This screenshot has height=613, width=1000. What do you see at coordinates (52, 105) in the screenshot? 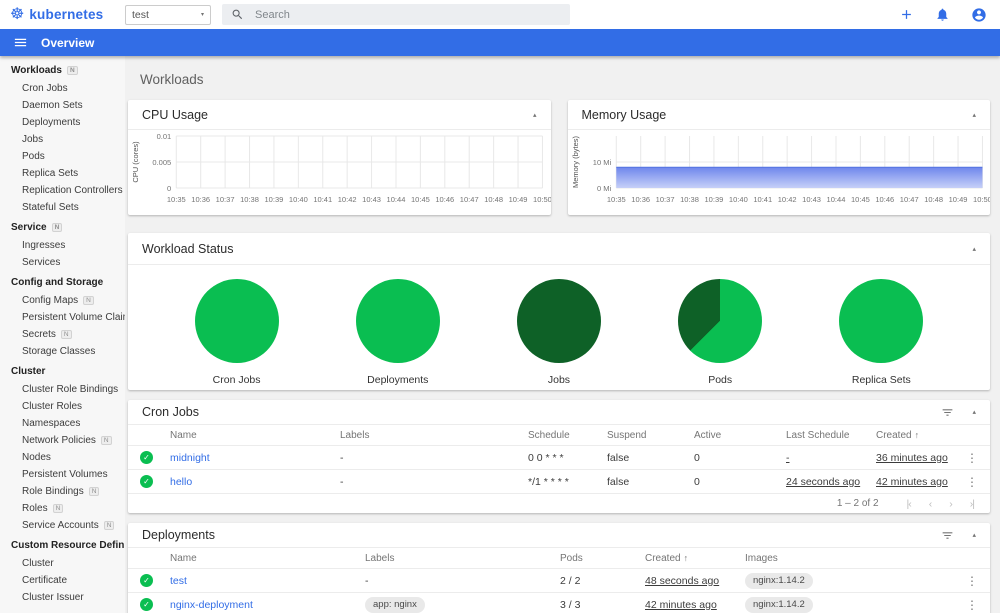
I see `sidebar-item-label: Daemon Sets` at bounding box center [52, 105].